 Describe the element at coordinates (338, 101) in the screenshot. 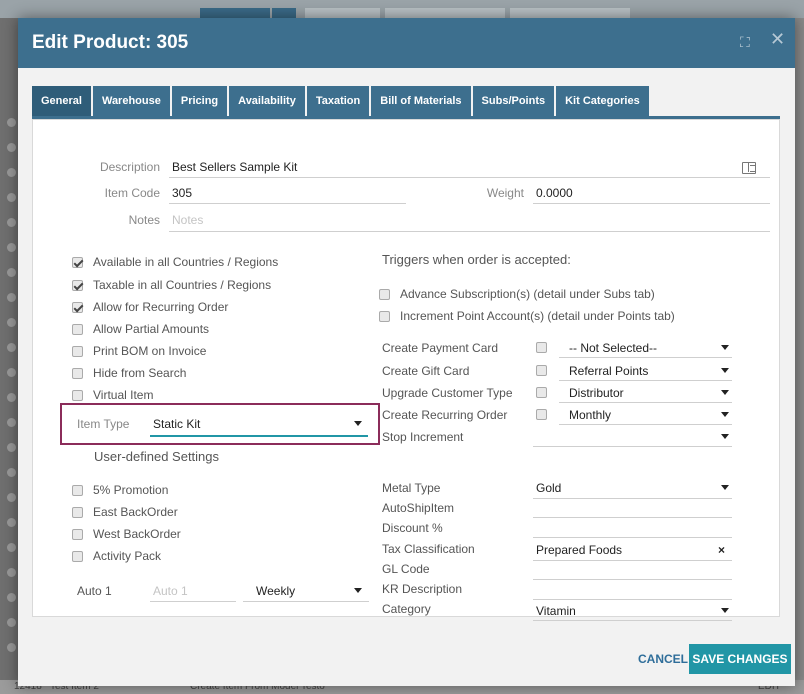

I see `tab-taxation: Taxation` at that location.